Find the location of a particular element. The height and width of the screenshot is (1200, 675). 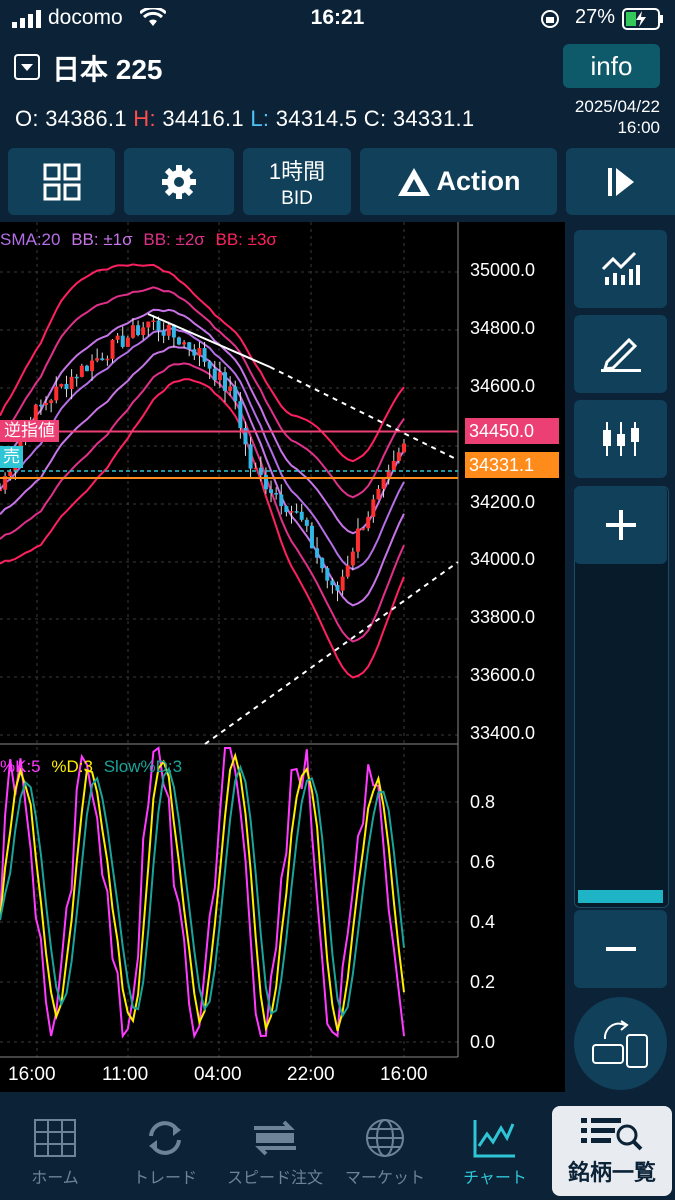

interval-selector: 1時間 BID is located at coordinates (297, 181).